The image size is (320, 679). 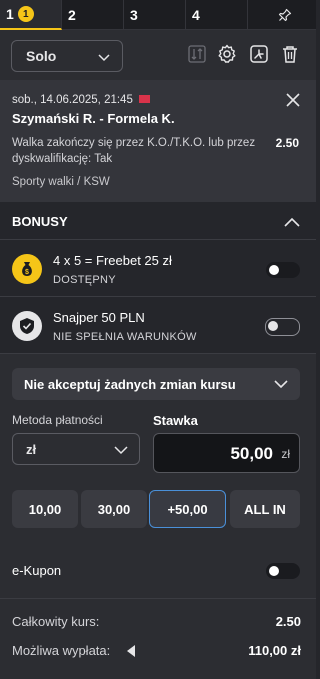 What do you see at coordinates (27, 326) in the screenshot?
I see `shield-icon` at bounding box center [27, 326].